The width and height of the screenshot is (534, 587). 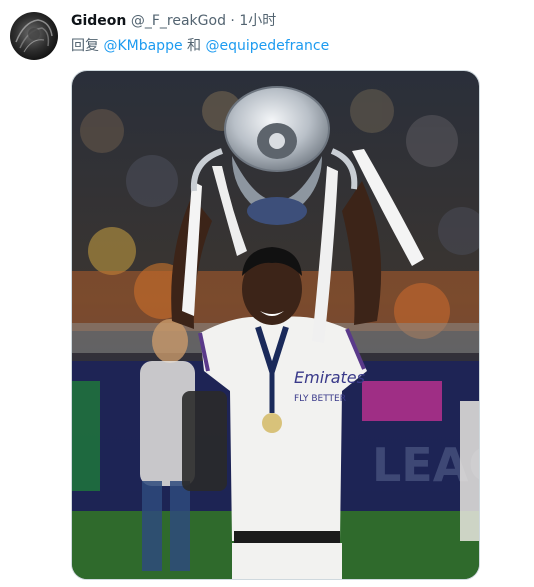 What do you see at coordinates (34, 36) in the screenshot?
I see `avatar` at bounding box center [34, 36].